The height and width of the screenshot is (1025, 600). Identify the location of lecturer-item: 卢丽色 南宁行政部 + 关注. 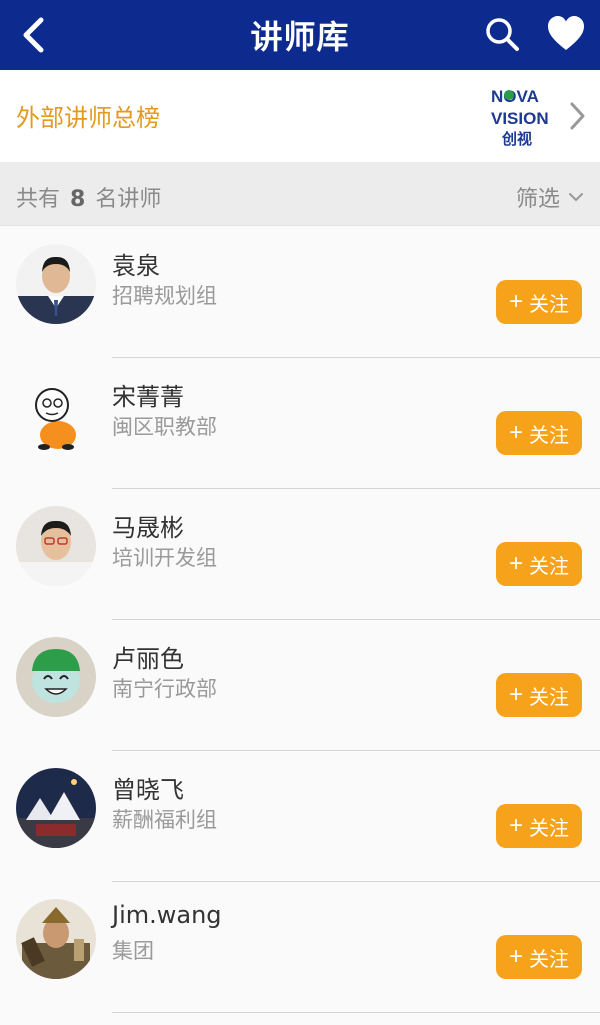
(300, 685).